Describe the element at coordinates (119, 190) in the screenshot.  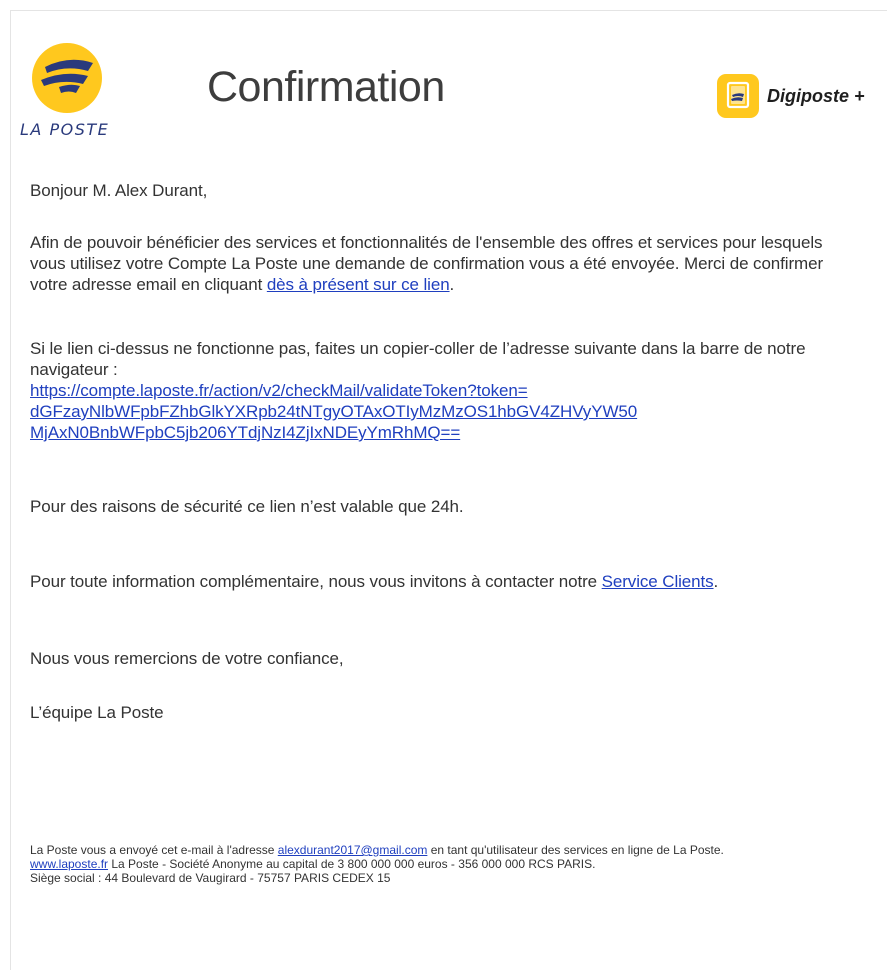
I see `greeting-text: Bonjour M. Alex Durant,` at that location.